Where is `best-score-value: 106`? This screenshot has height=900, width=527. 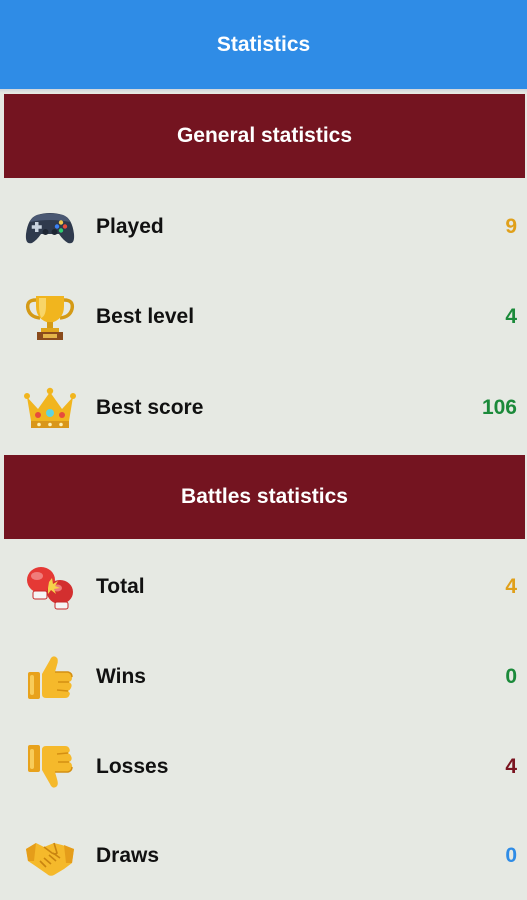
best-score-value: 106 is located at coordinates (499, 407).